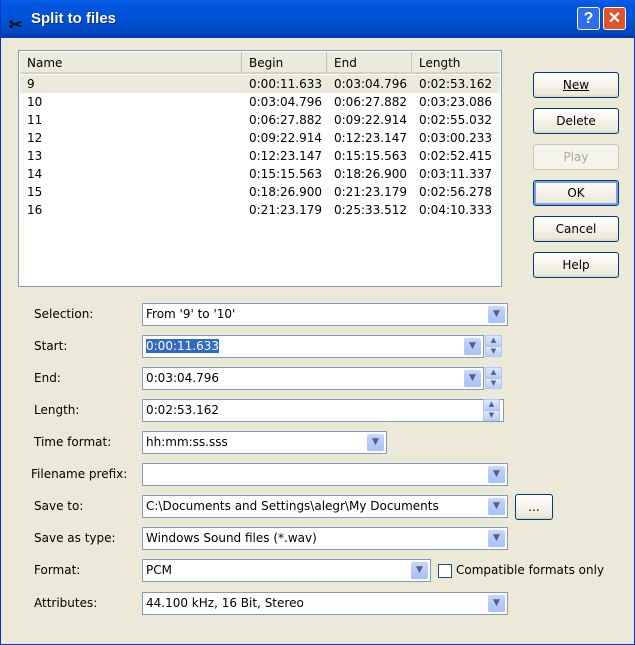 The image size is (635, 645). What do you see at coordinates (370, 84) in the screenshot?
I see `cell-end: 0:03:04.796` at bounding box center [370, 84].